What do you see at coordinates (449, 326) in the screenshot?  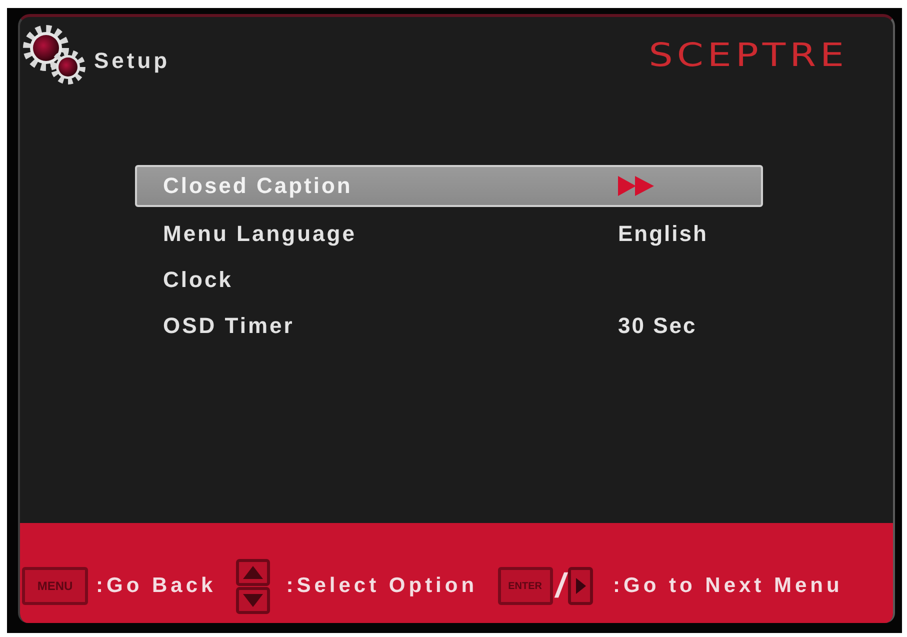 I see `menu-item: OSD Timer 30 Sec` at bounding box center [449, 326].